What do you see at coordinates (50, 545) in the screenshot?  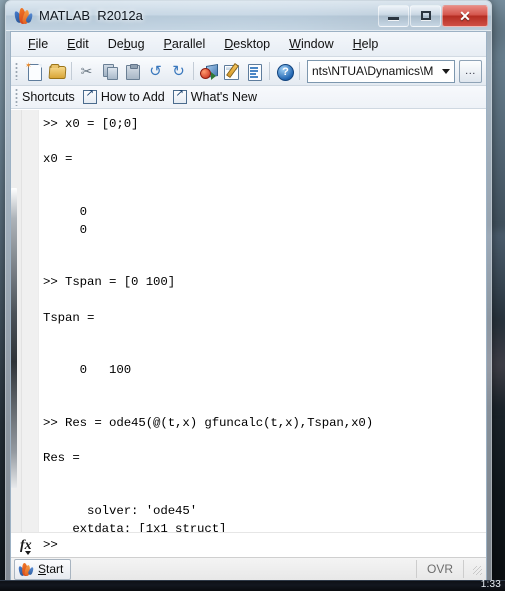 I see `command-prompt-chevrons: >>` at bounding box center [50, 545].